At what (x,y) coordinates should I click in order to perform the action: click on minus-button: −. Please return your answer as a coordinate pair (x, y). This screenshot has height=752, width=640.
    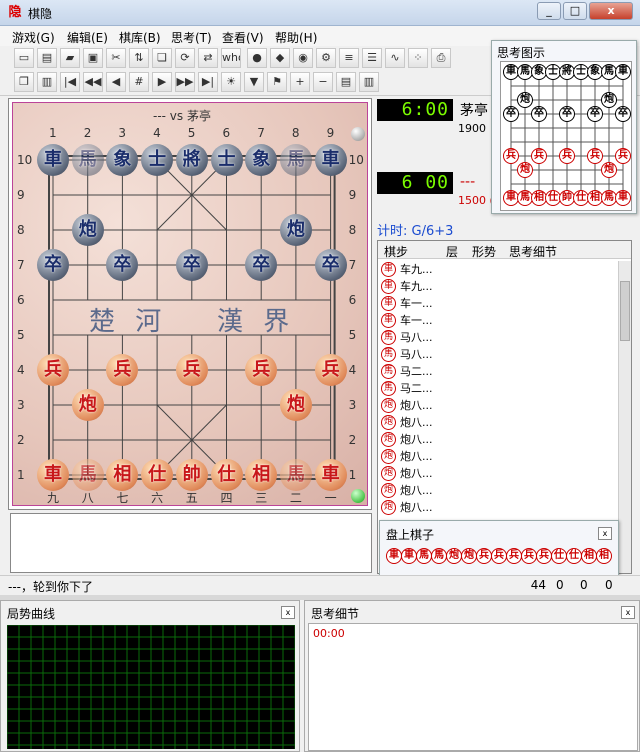
    Looking at the image, I should click on (323, 82).